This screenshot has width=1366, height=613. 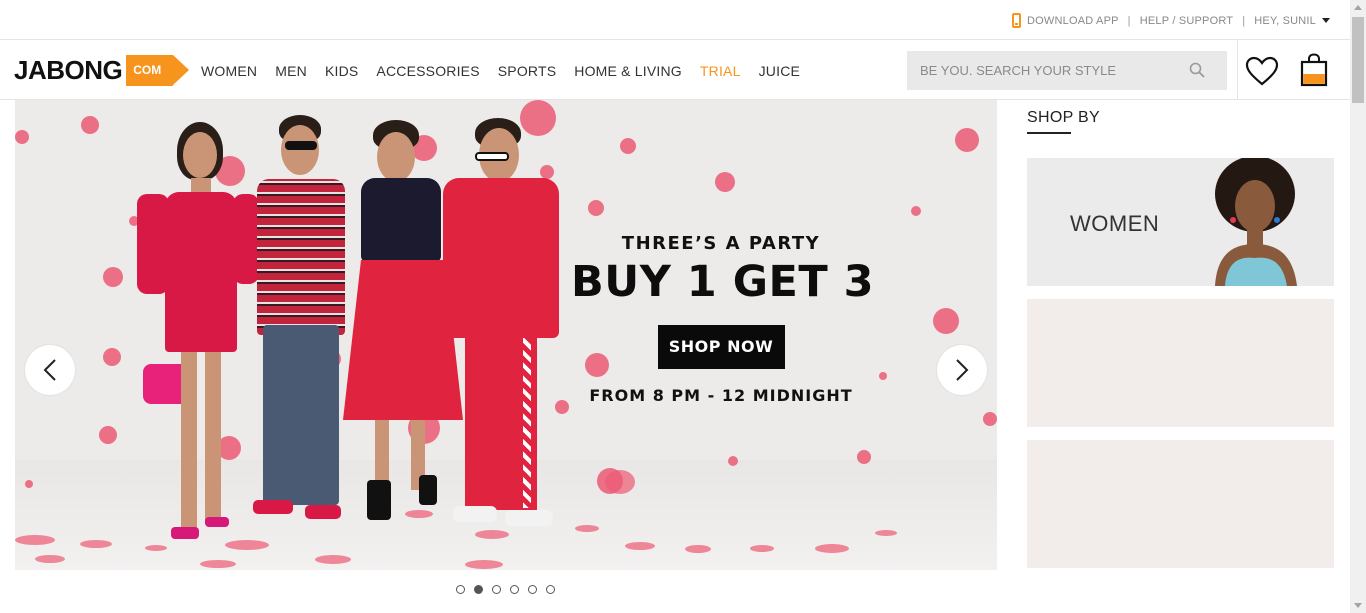 What do you see at coordinates (628, 71) in the screenshot?
I see `nav-item-home-living: HOME & LIVING` at bounding box center [628, 71].